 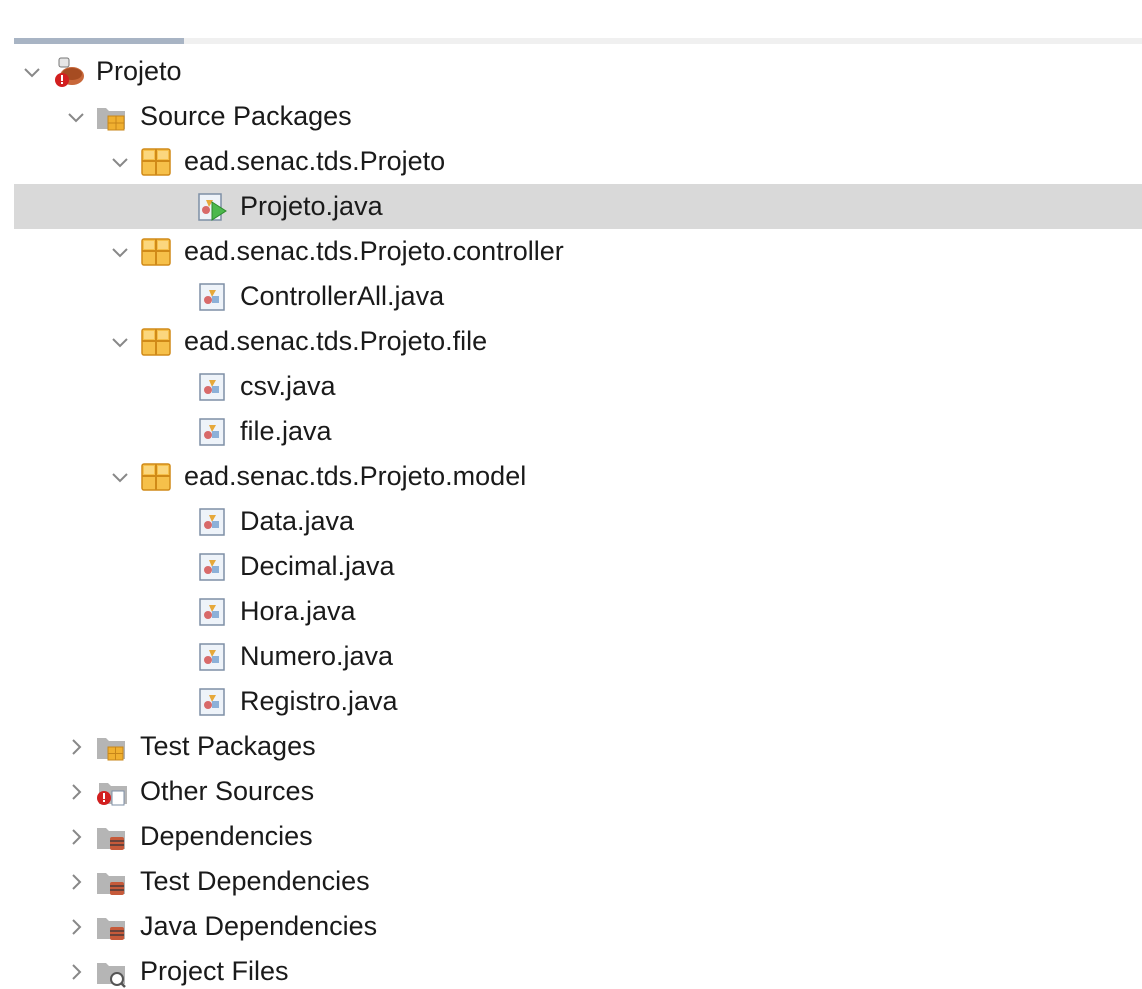 I want to click on tree-node-label: Hora.java, so click(x=298, y=611).